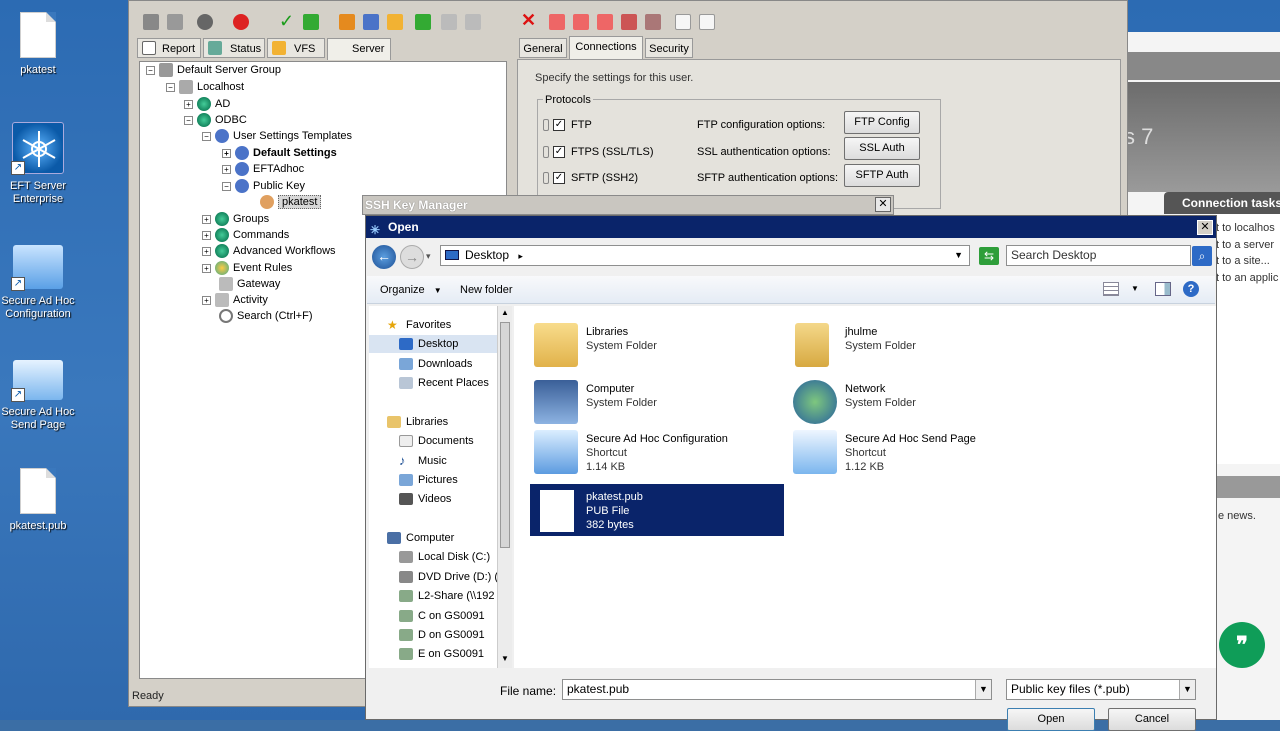 Image resolution: width=1280 pixels, height=731 pixels. I want to click on refresh-icon: ⇆, so click(989, 256).